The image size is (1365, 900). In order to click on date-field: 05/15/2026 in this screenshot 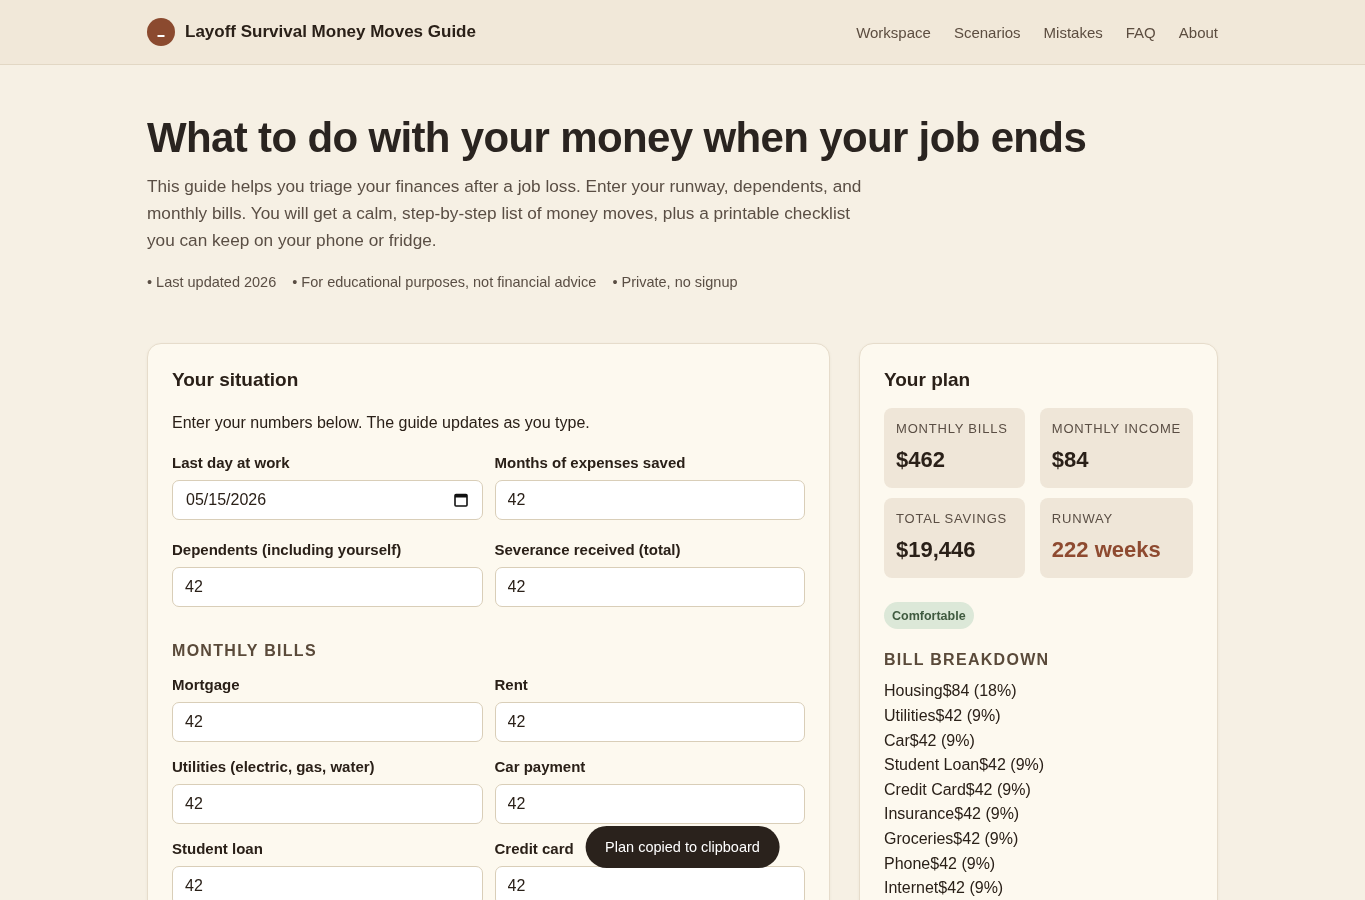, I will do `click(327, 500)`.